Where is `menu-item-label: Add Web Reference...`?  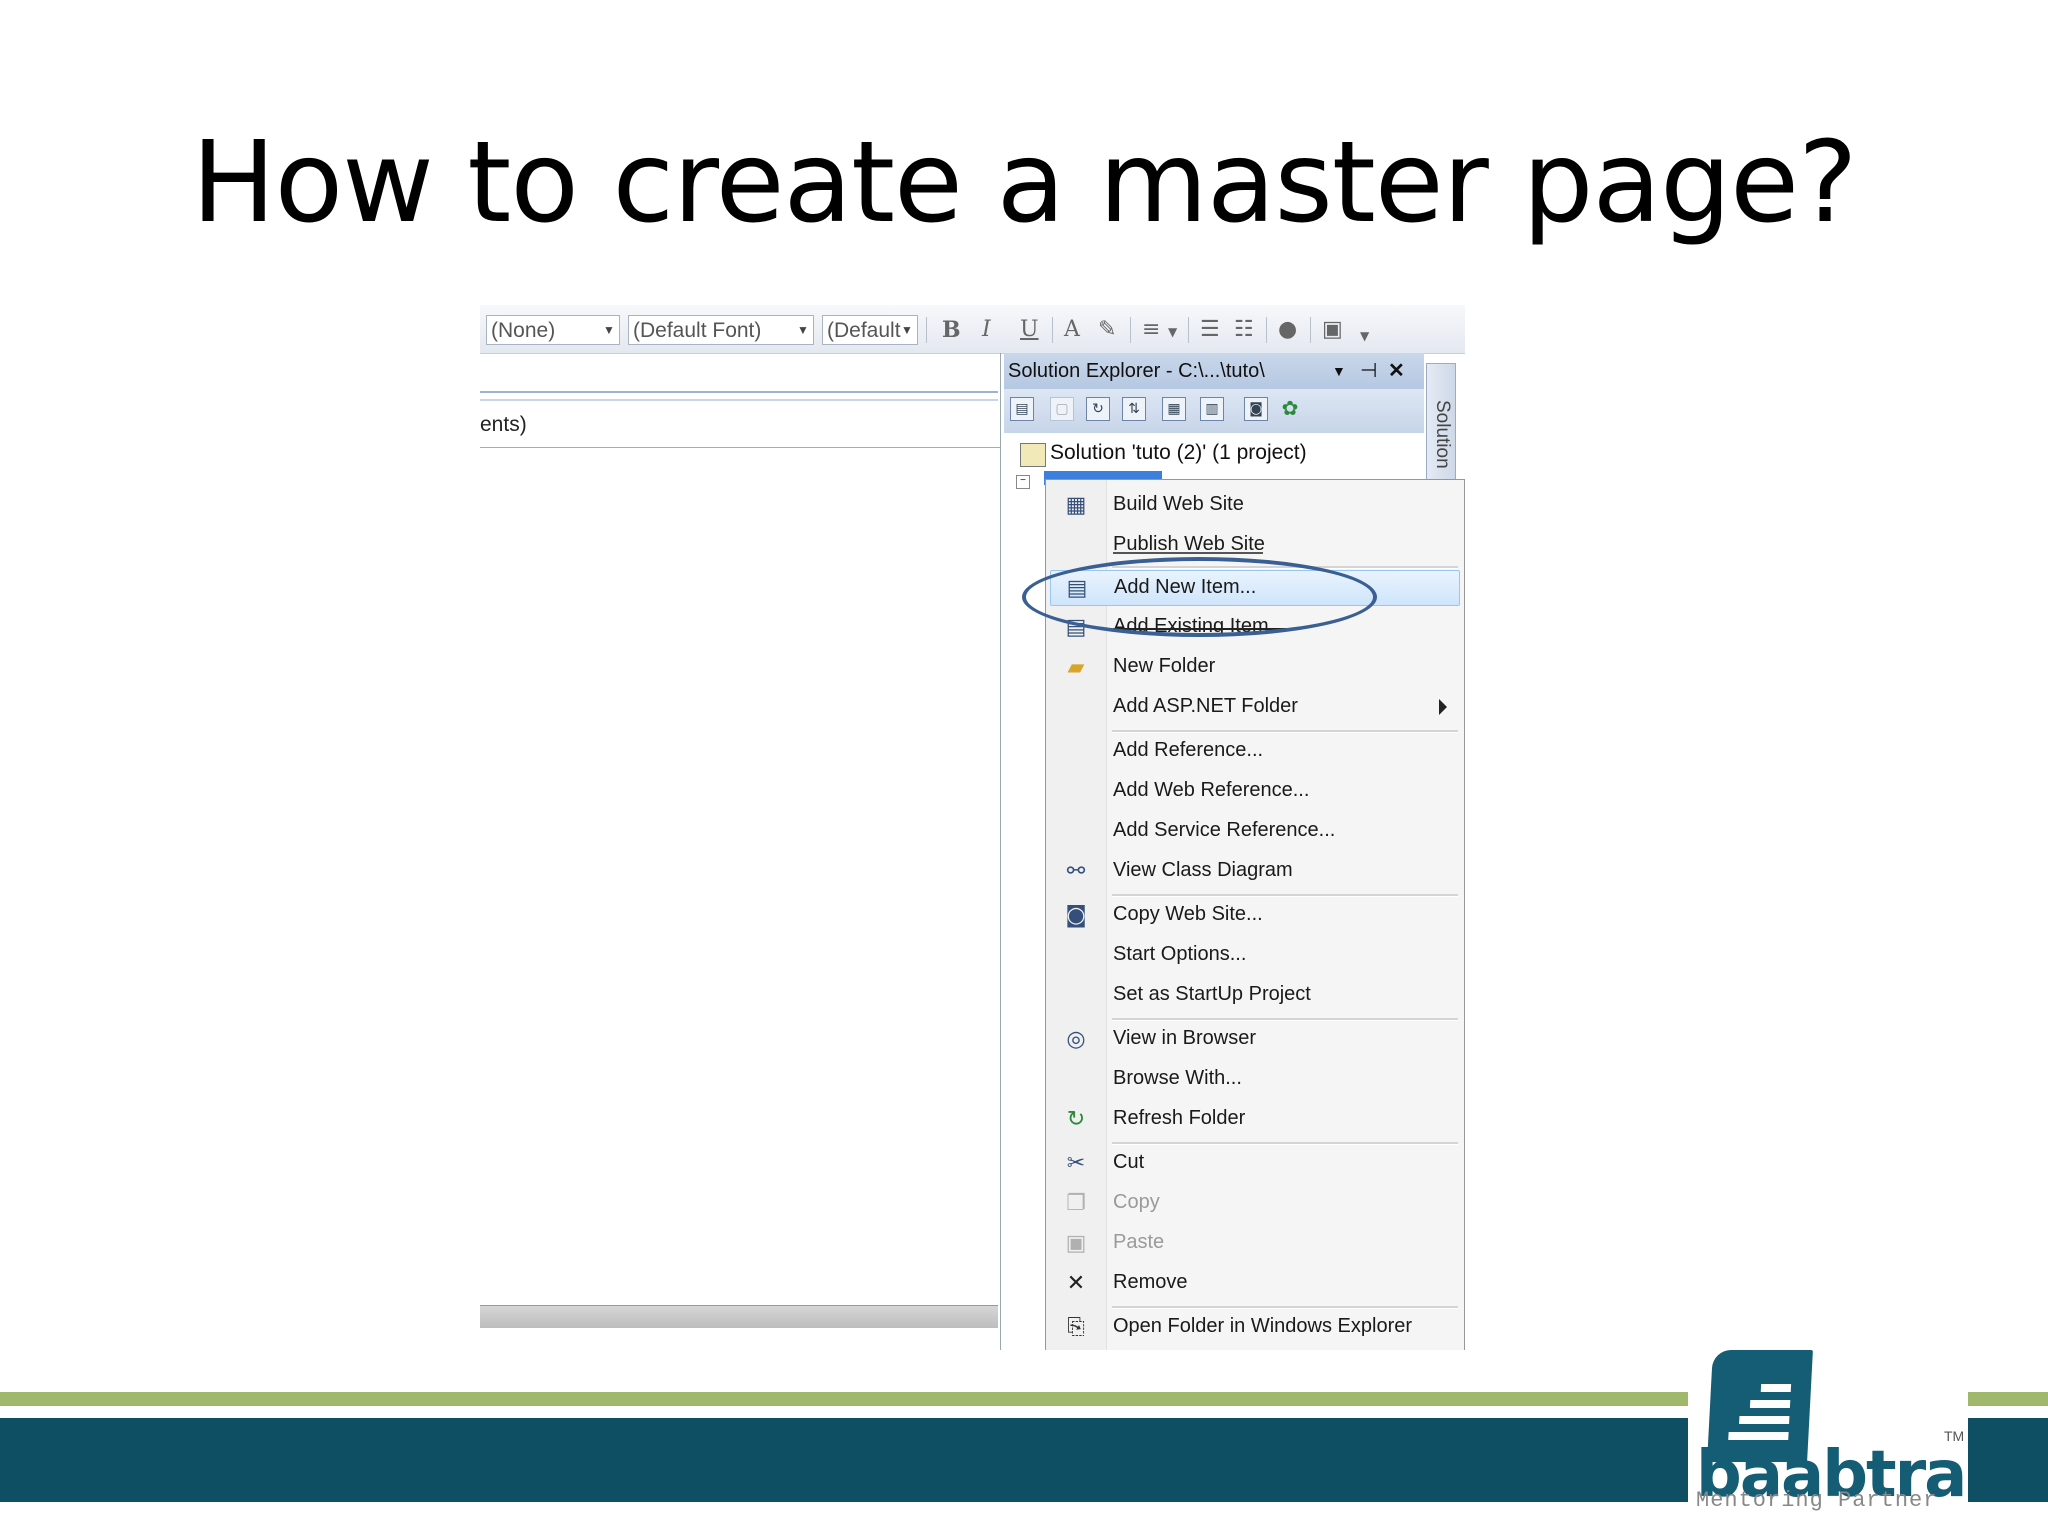
menu-item-label: Add Web Reference... is located at coordinates (1211, 790).